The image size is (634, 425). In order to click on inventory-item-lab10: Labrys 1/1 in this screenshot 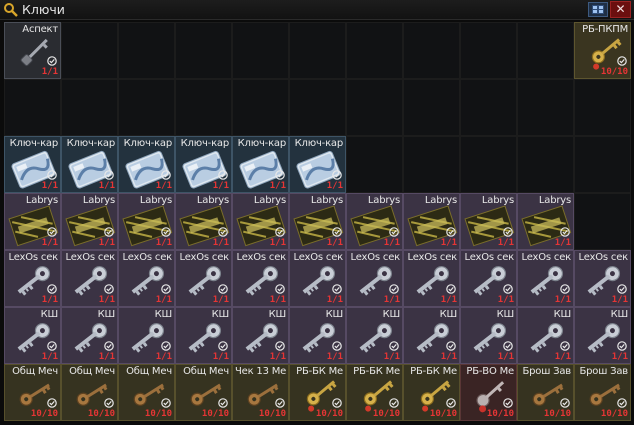, I will do `click(545, 221)`.